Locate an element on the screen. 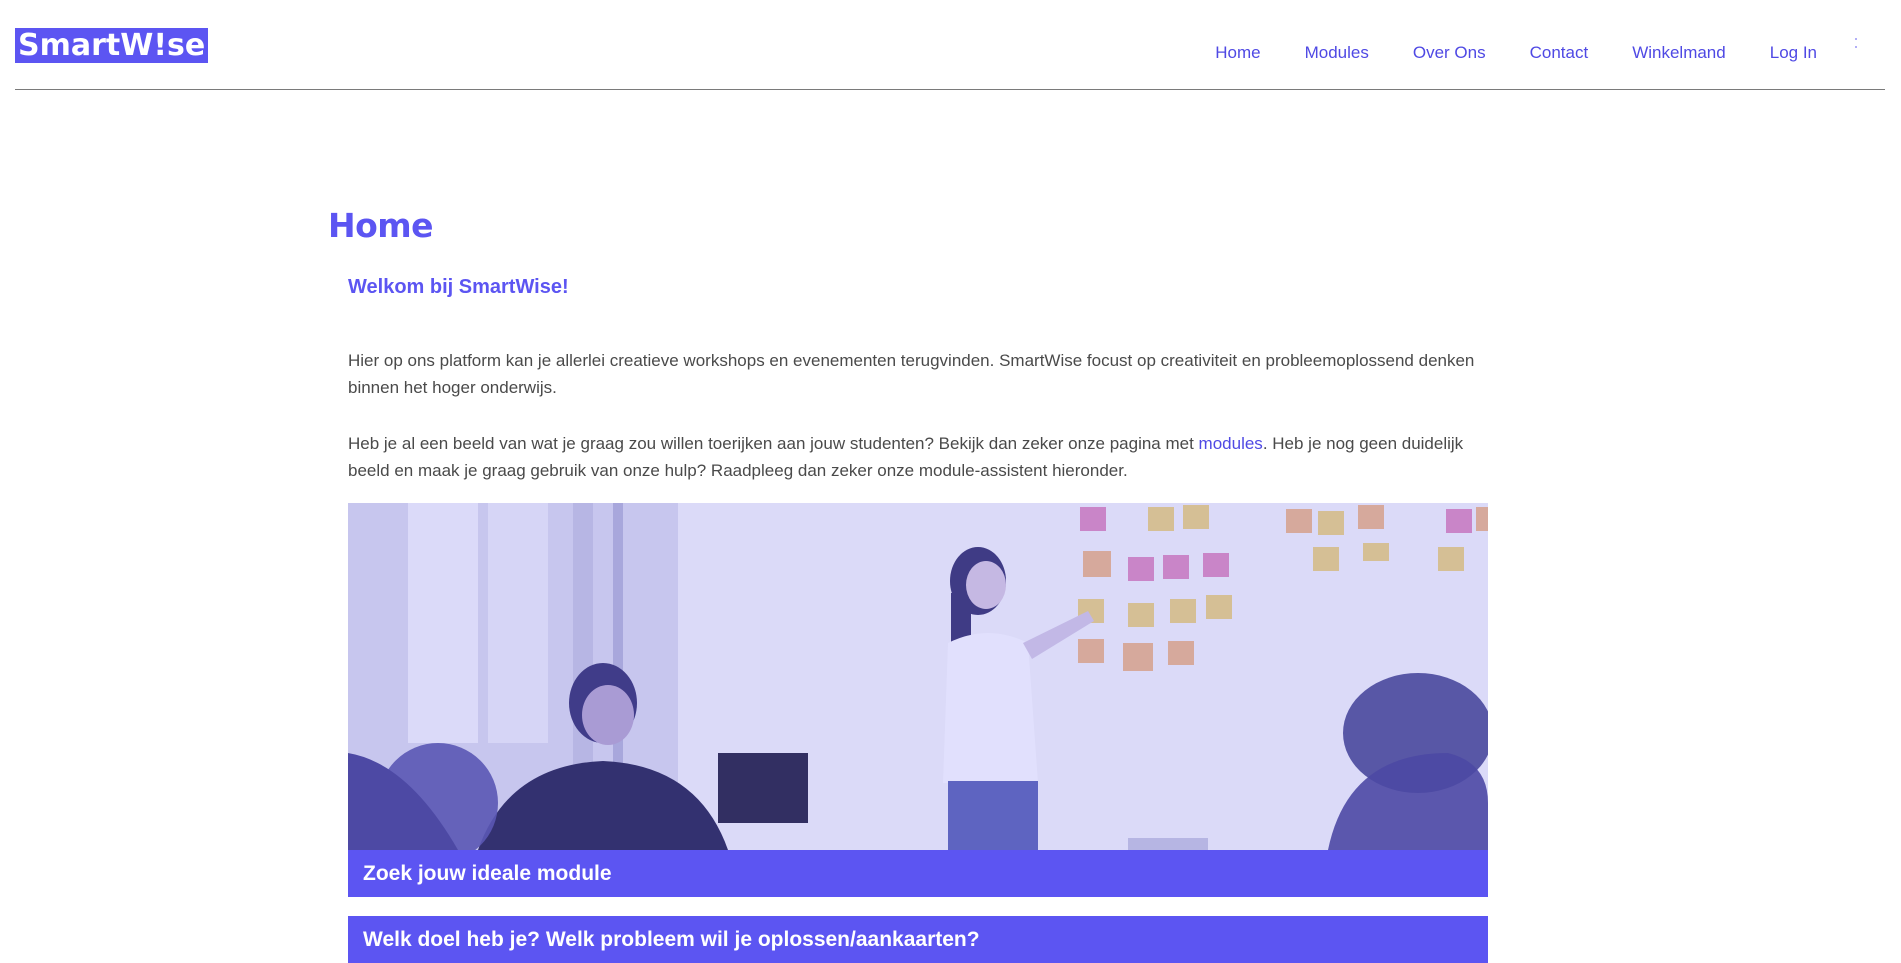  nav-over-ons-link: Over Ons is located at coordinates (1449, 53).